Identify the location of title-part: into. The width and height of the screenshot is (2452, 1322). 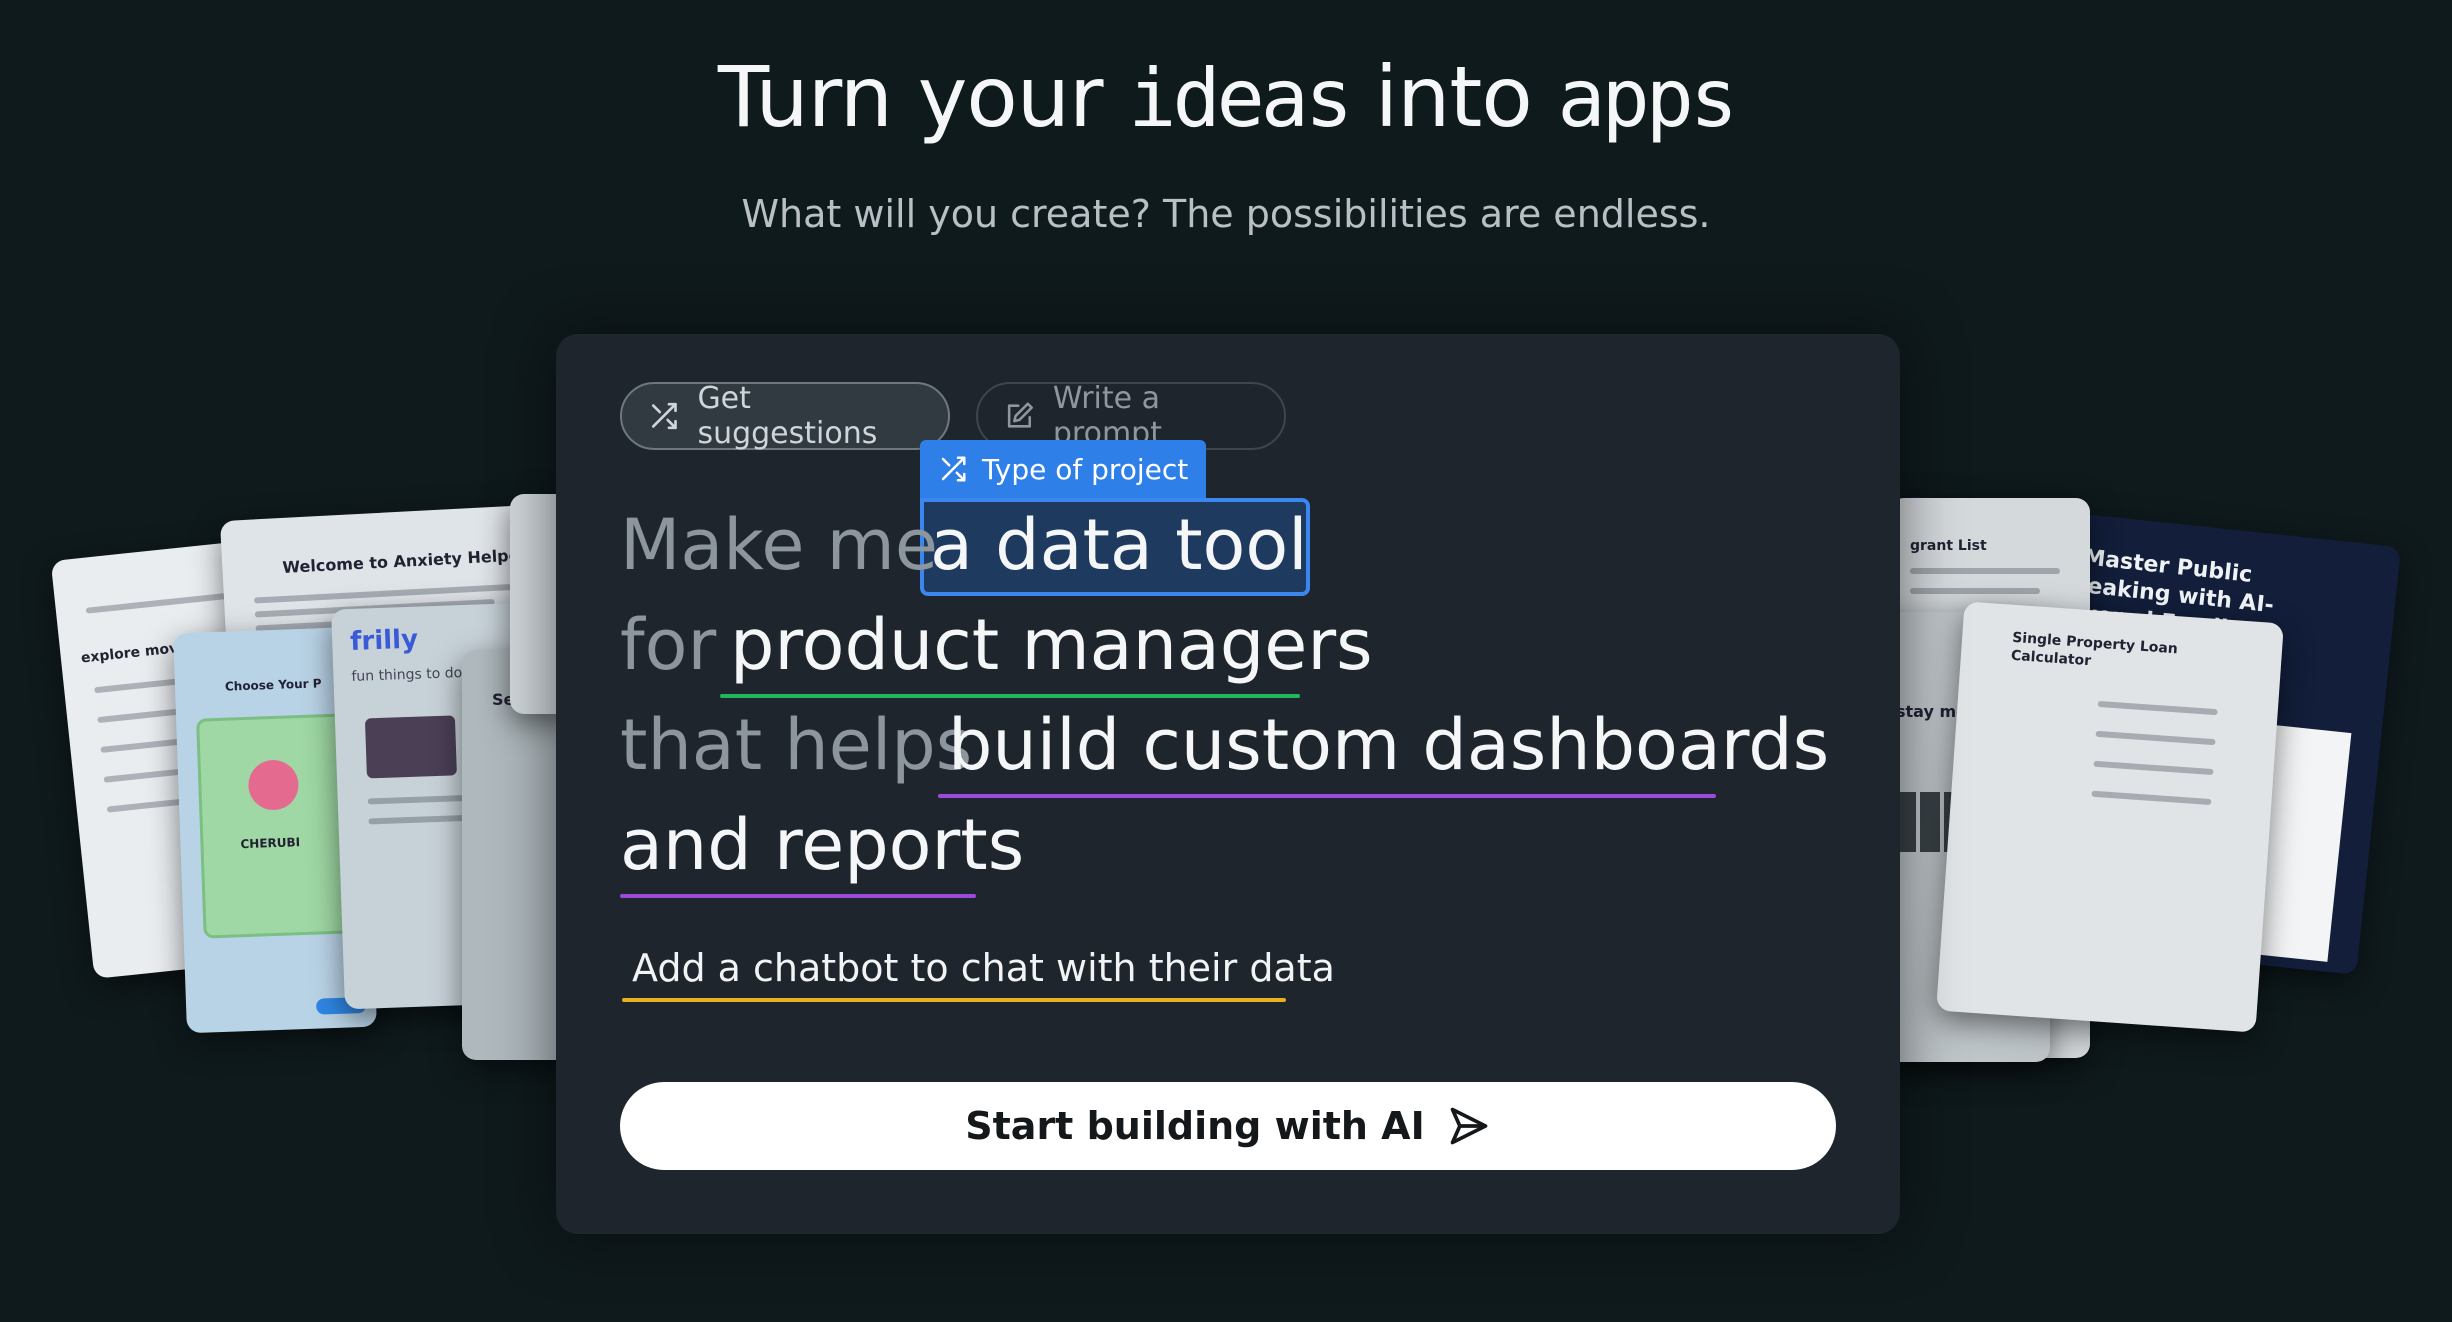
(1453, 97).